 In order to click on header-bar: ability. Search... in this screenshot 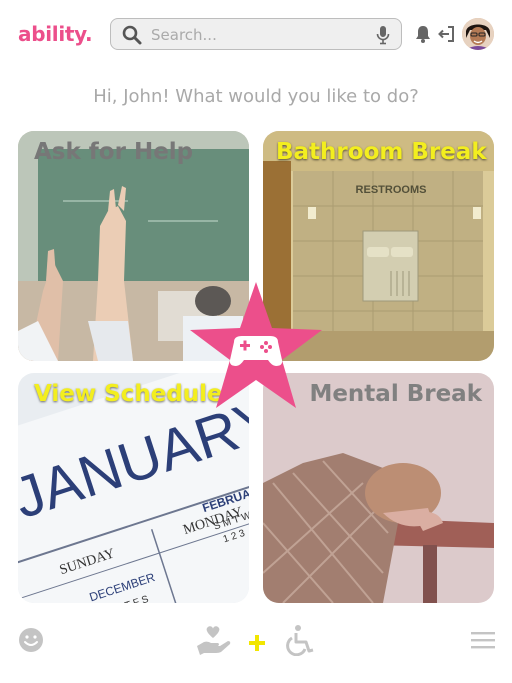, I will do `click(256, 35)`.